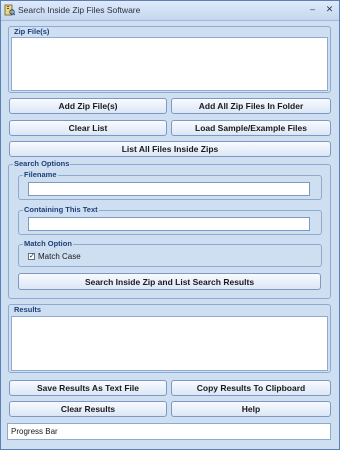 The height and width of the screenshot is (450, 340). I want to click on clear-list-button: Clear List, so click(88, 128).